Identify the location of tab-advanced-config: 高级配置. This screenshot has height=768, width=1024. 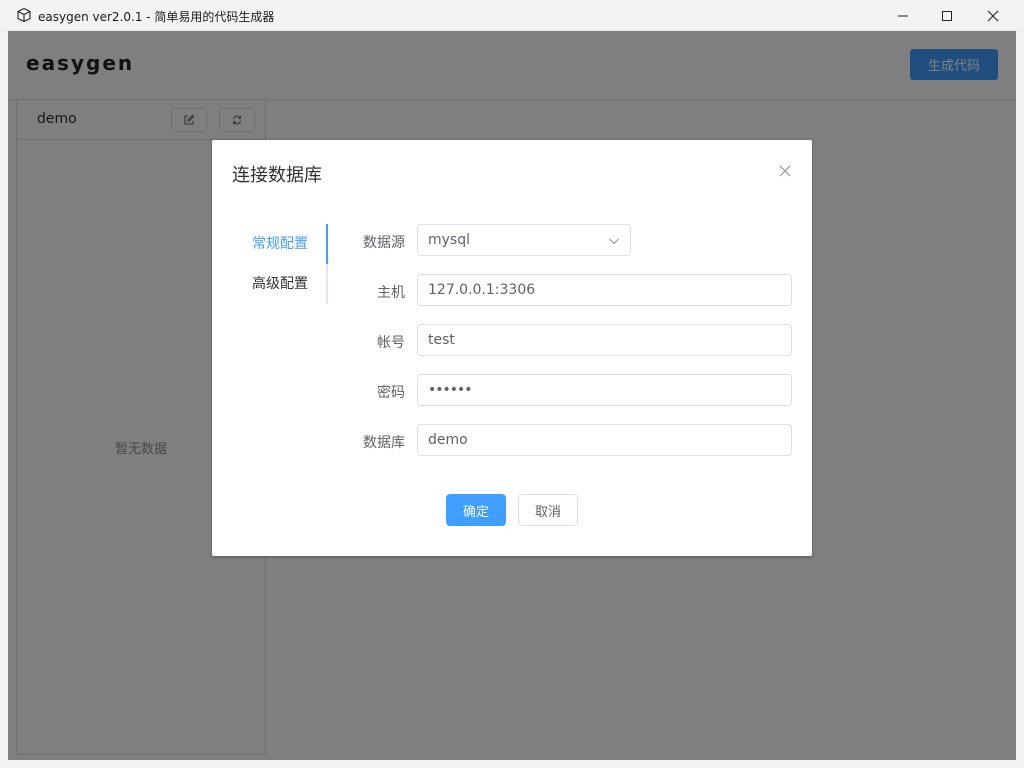
(278, 284).